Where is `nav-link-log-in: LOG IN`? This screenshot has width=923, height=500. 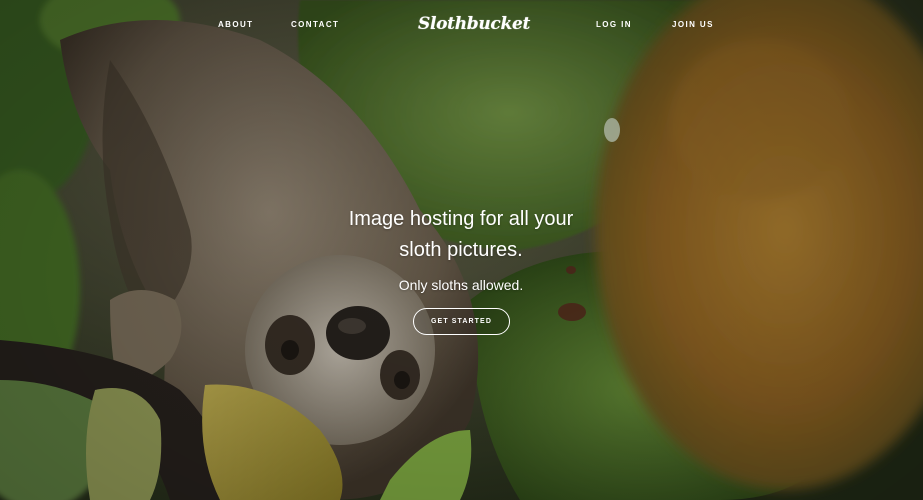 nav-link-log-in: LOG IN is located at coordinates (614, 24).